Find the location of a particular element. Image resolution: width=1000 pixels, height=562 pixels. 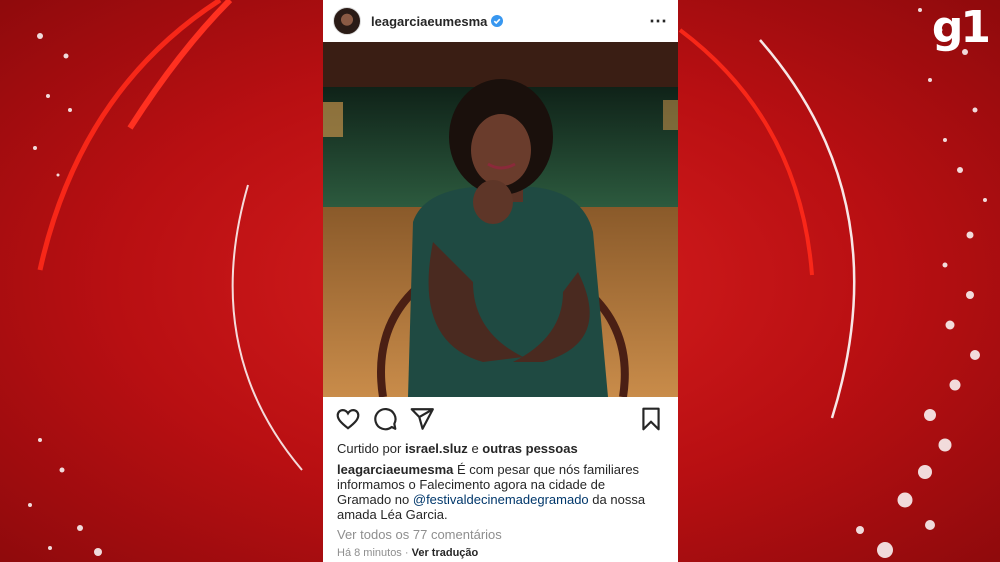

more-options-icon: ⋯ is located at coordinates (658, 21).